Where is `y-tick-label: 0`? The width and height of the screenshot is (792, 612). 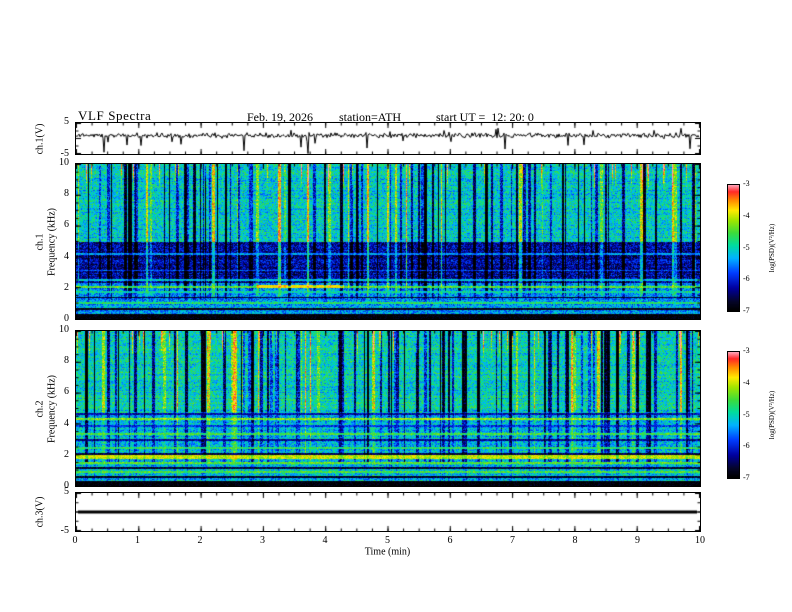
y-tick-label: 0 is located at coordinates (66, 318).